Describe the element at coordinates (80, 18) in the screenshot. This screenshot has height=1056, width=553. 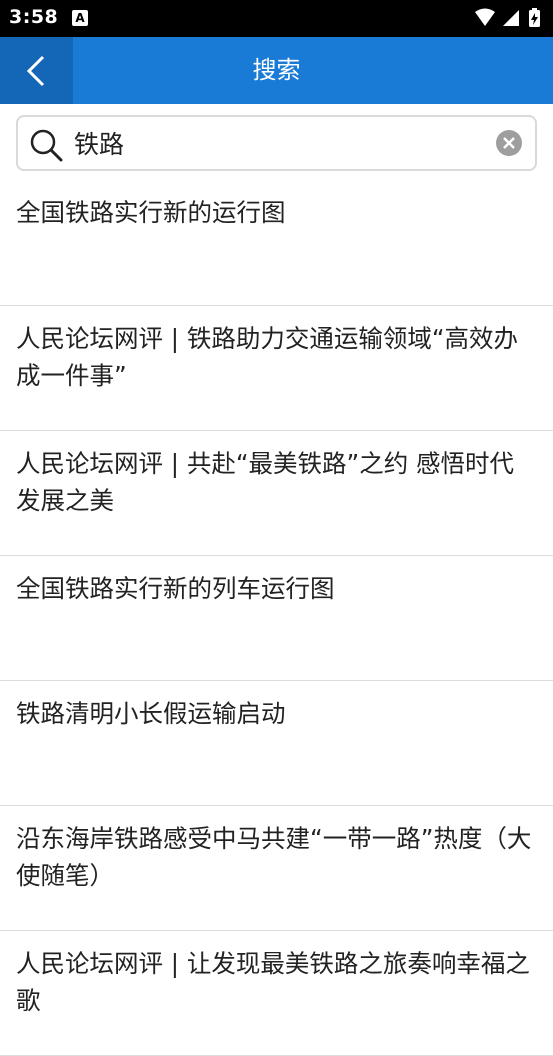
I see `notification-a-icon: A` at that location.